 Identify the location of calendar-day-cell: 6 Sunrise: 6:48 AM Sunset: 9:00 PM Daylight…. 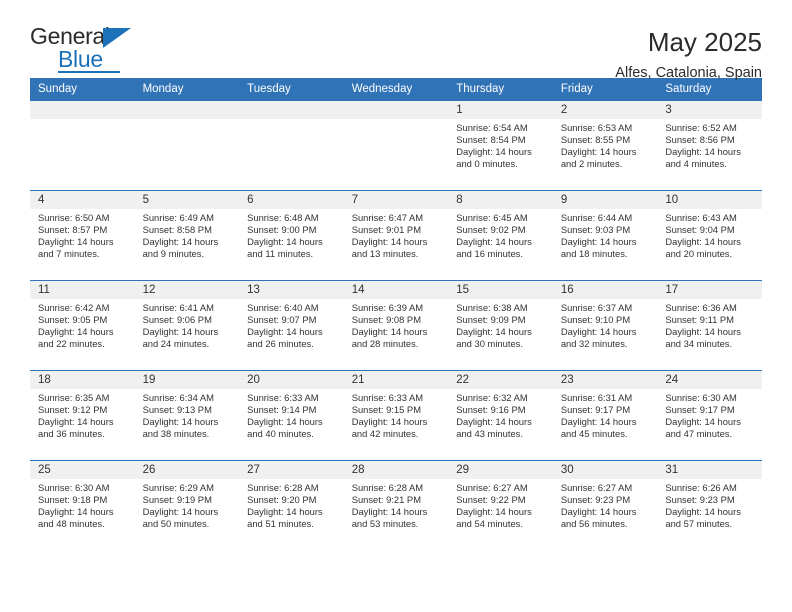
(291, 235).